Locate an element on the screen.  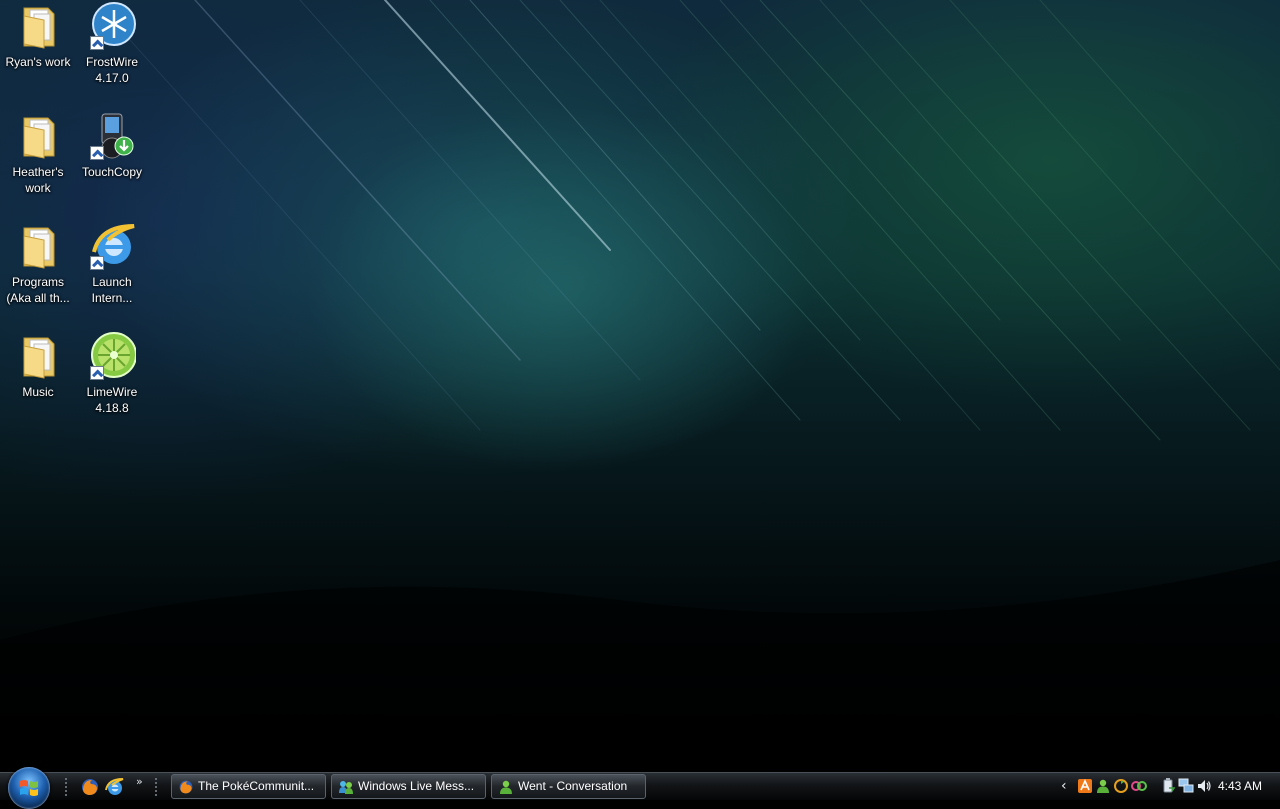
desktop-icon-ryans-work: Ryan's work is located at coordinates (38, 36).